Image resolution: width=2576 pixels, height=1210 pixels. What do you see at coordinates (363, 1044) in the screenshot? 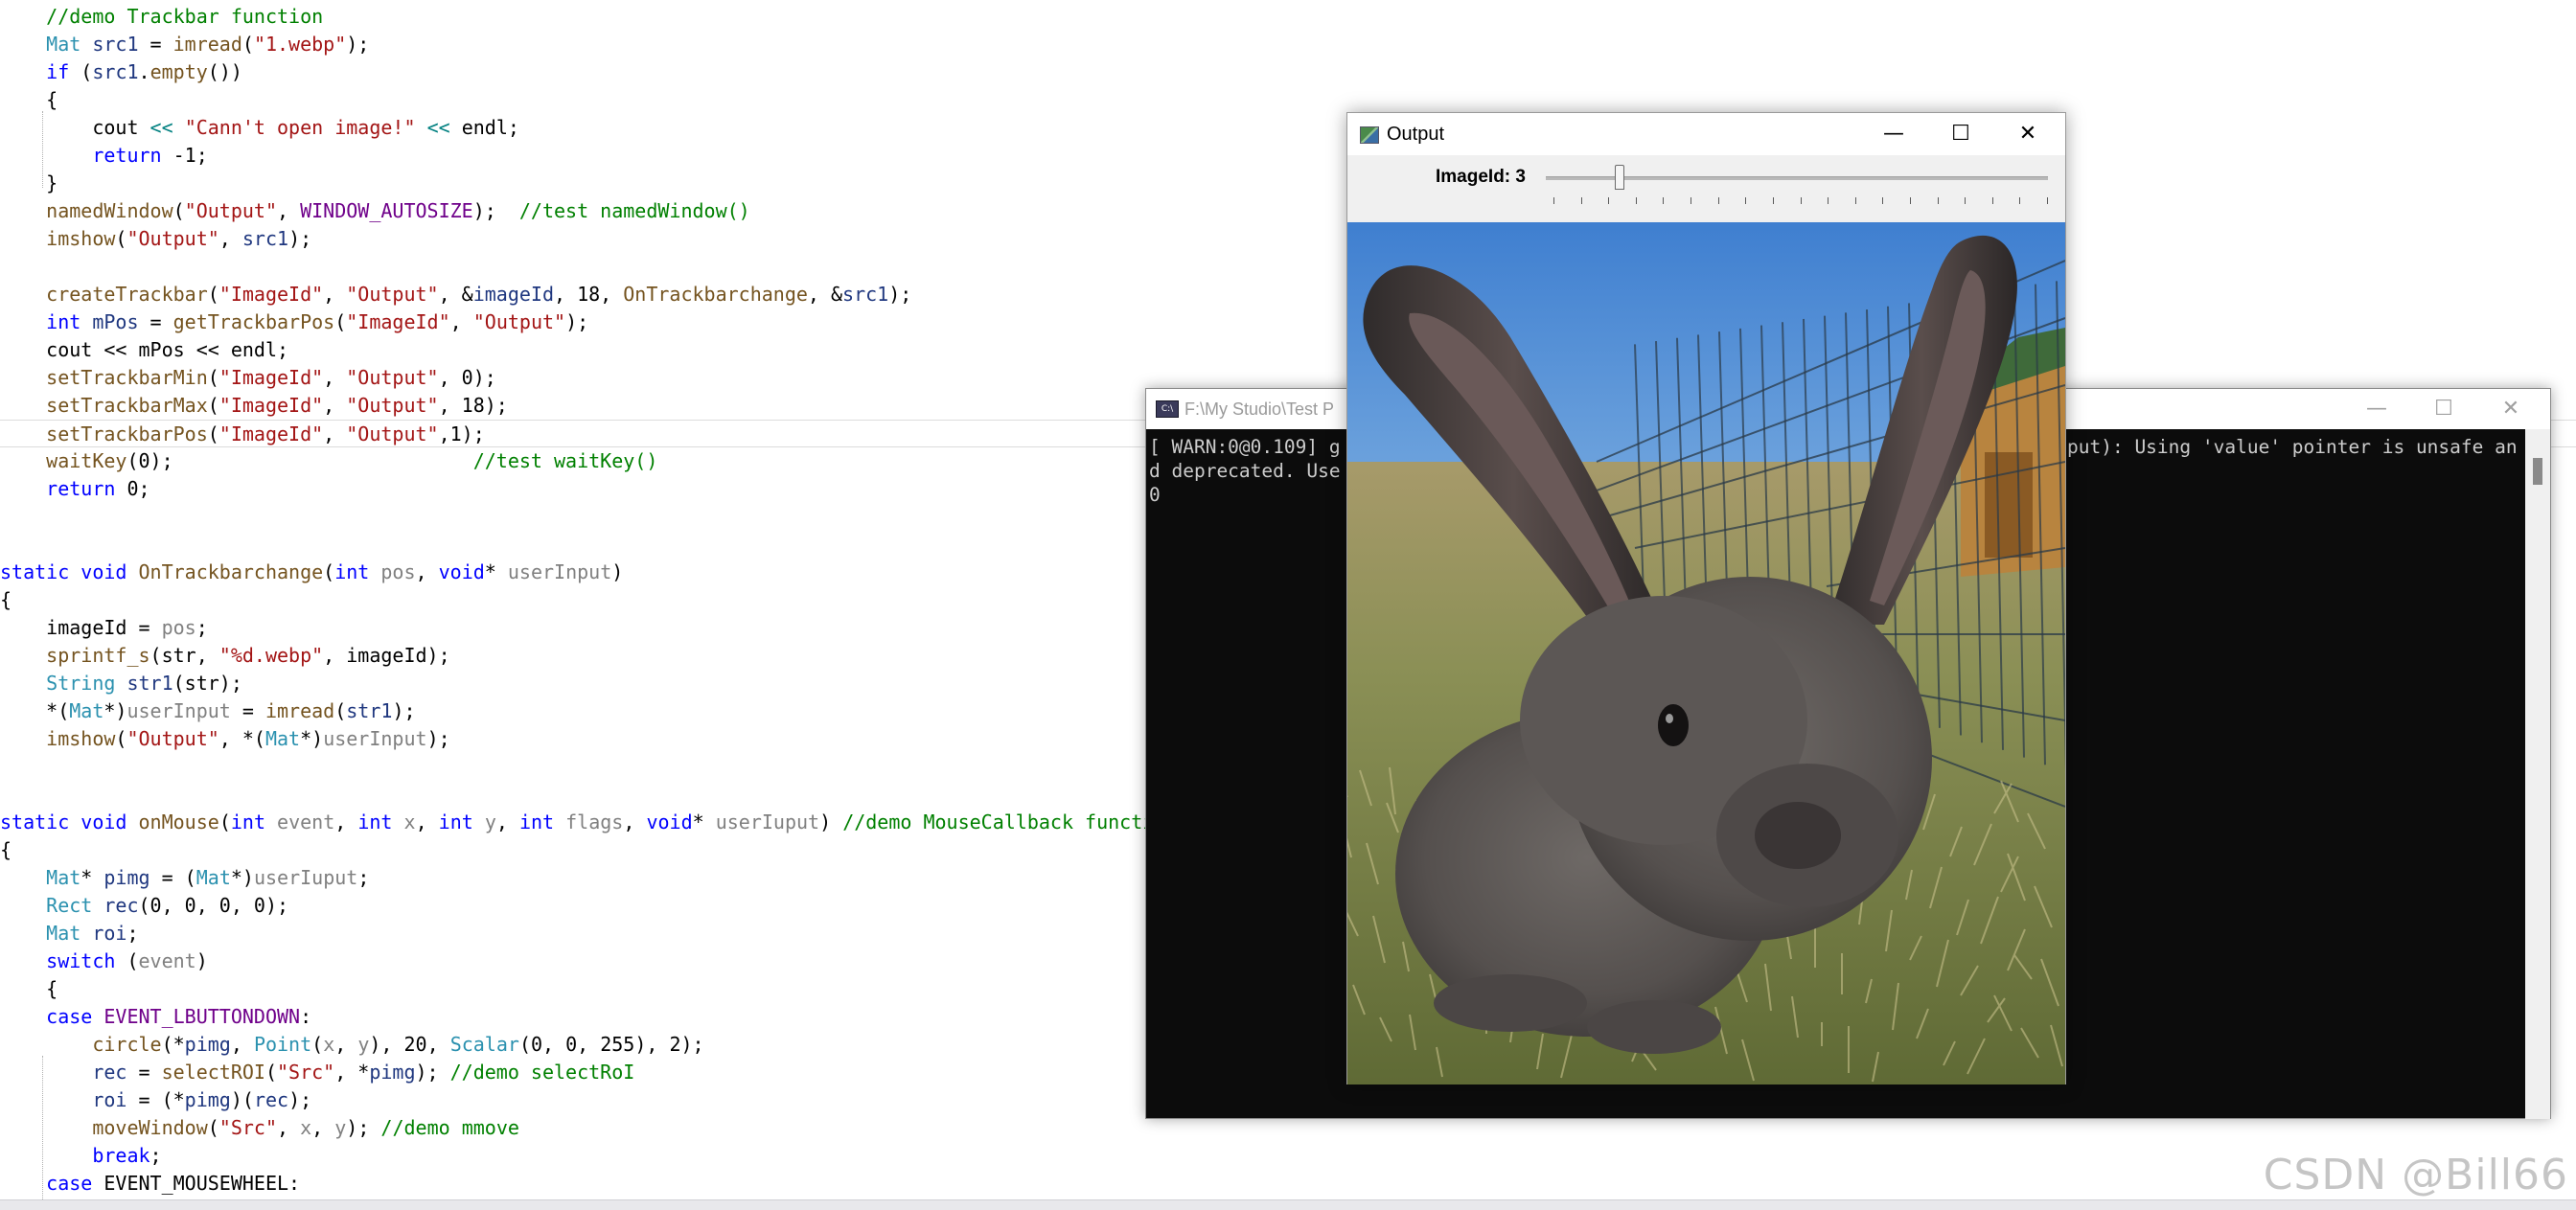
I see `code-token: y` at bounding box center [363, 1044].